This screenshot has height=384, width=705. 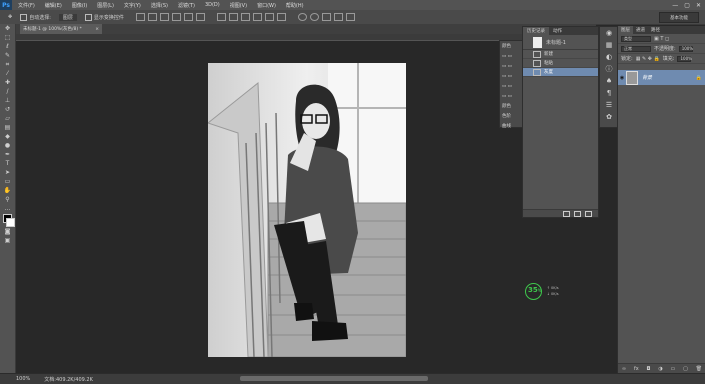 What do you see at coordinates (104, 17) in the screenshot?
I see `show-transform-toggle: 显示变换控件` at bounding box center [104, 17].